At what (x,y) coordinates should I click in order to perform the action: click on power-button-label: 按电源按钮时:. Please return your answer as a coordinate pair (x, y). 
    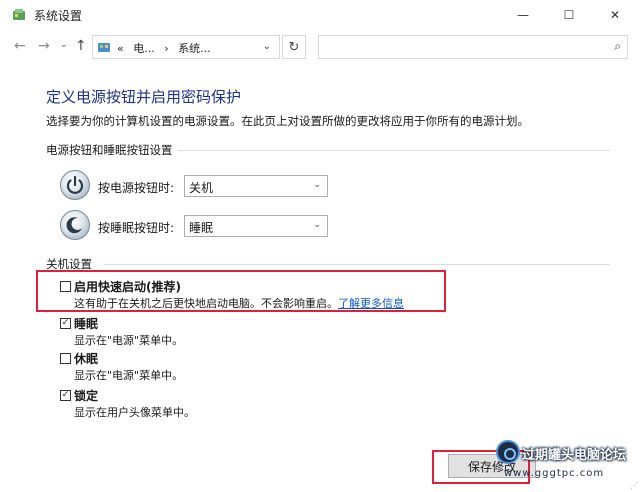
    Looking at the image, I should click on (136, 188).